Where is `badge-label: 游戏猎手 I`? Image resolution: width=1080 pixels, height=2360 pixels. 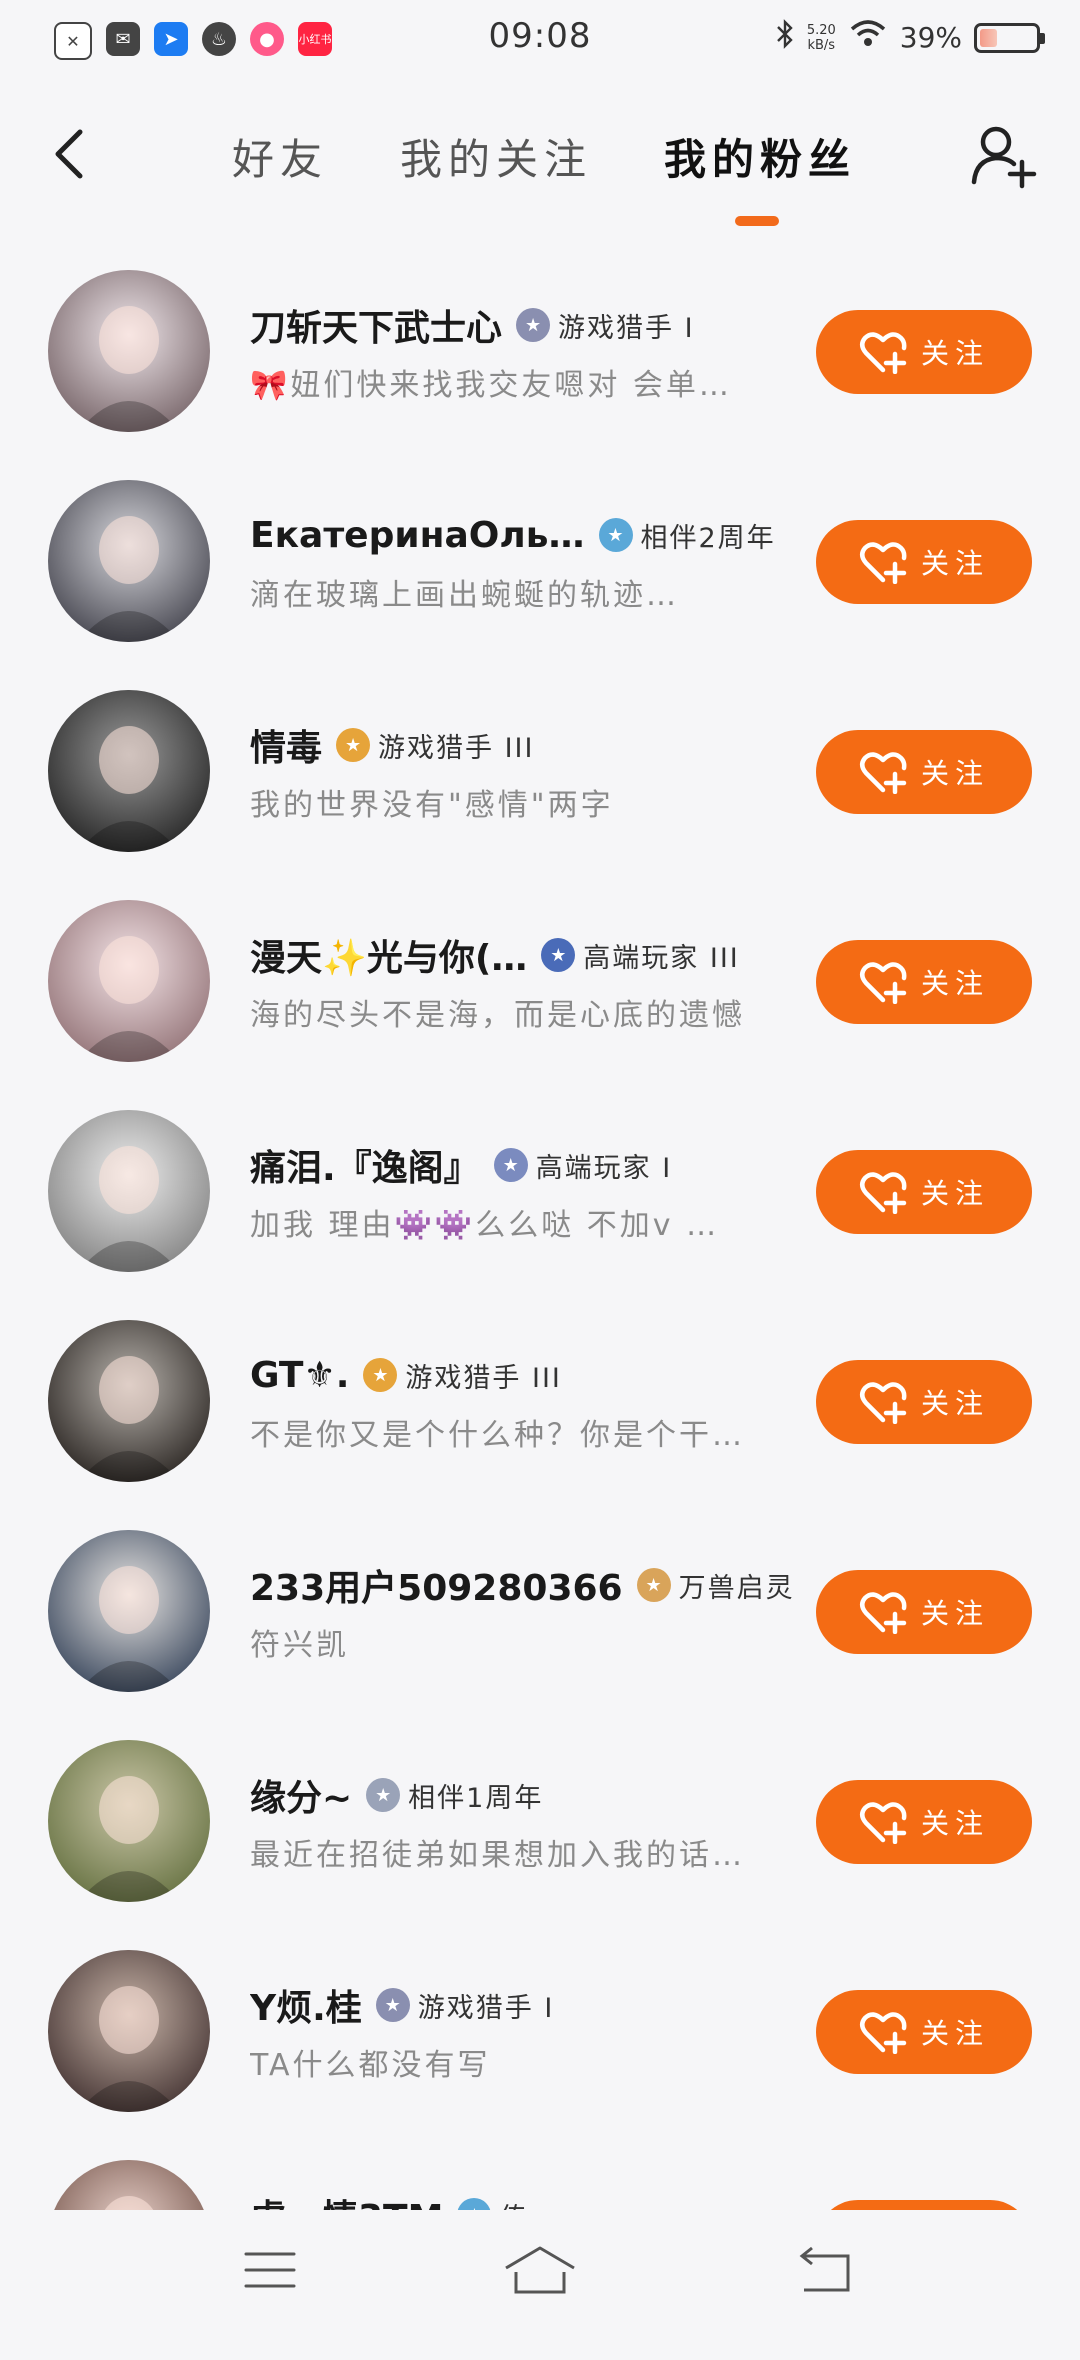 badge-label: 游戏猎手 I is located at coordinates (486, 2008).